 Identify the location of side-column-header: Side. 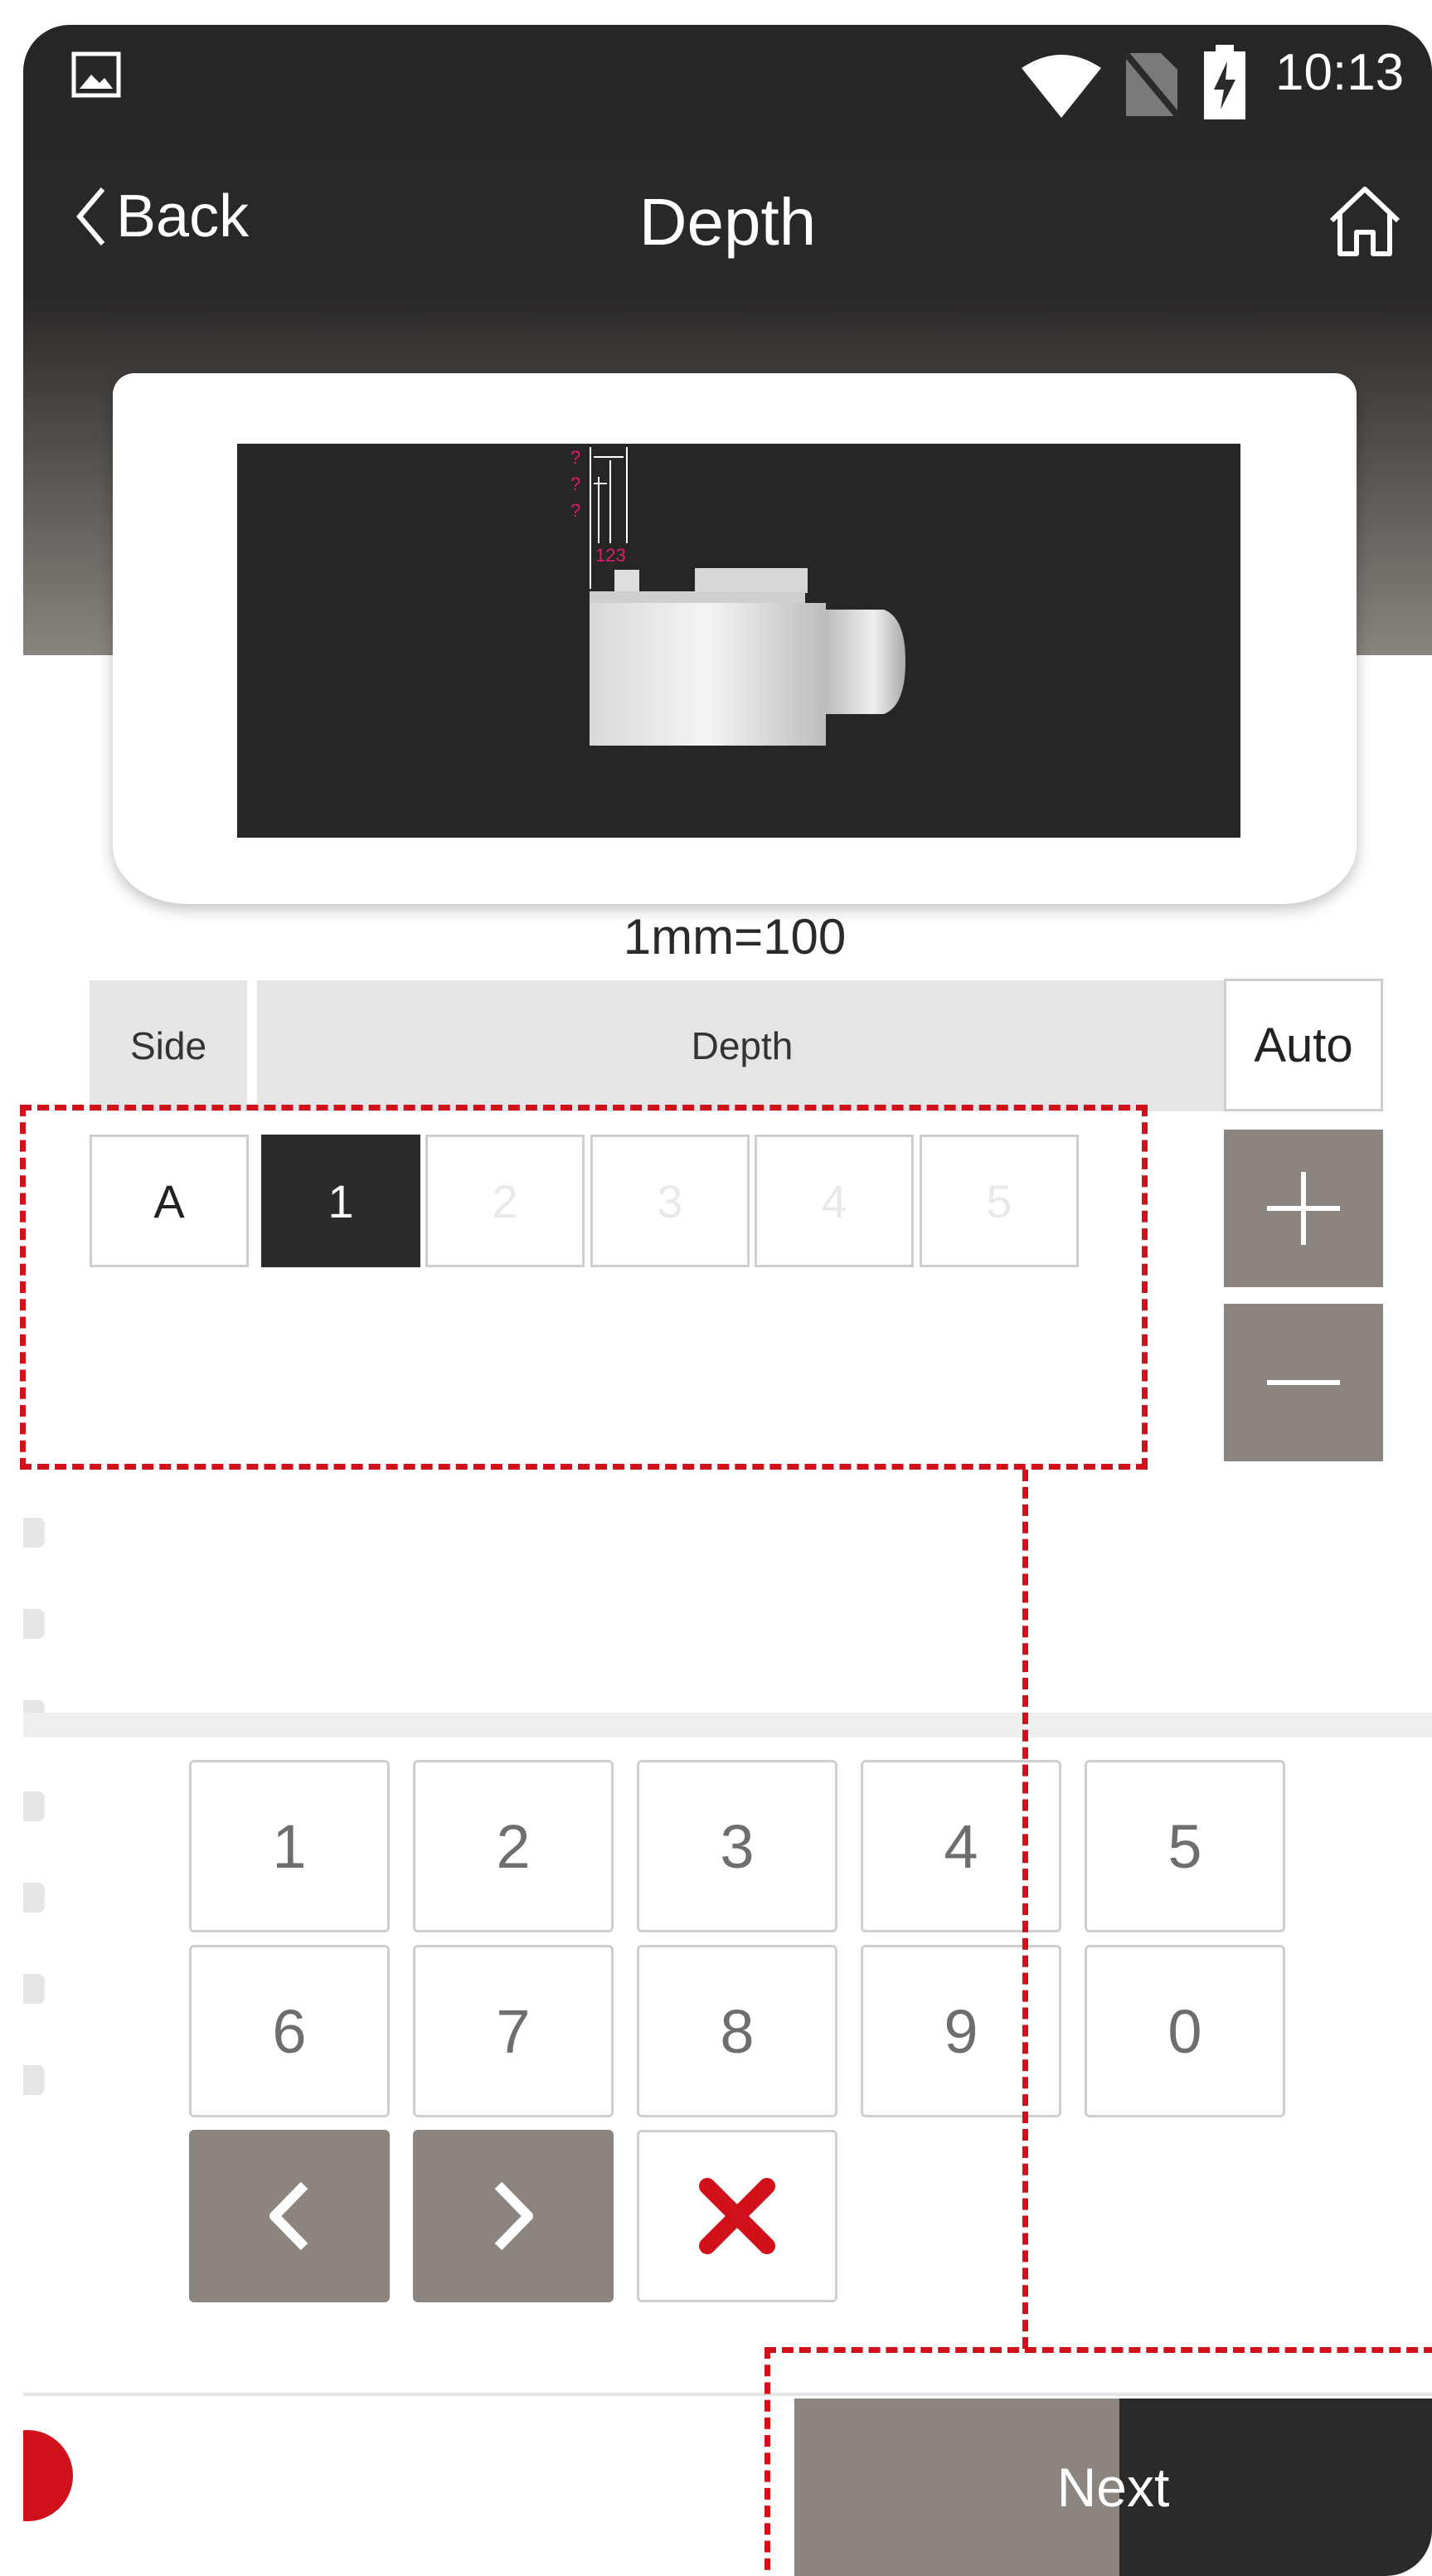
(168, 1046).